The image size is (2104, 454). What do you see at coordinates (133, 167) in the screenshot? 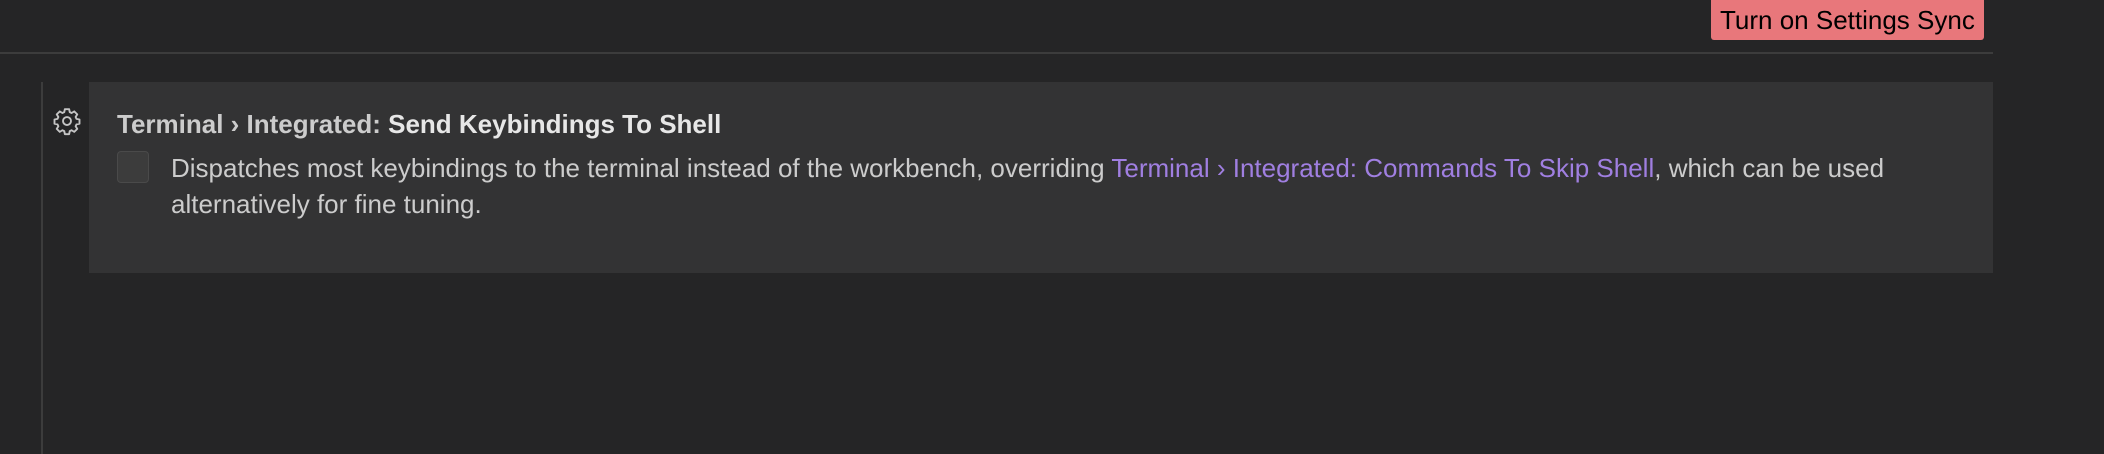
I see `send-keybindings-to-shell-checkbox` at bounding box center [133, 167].